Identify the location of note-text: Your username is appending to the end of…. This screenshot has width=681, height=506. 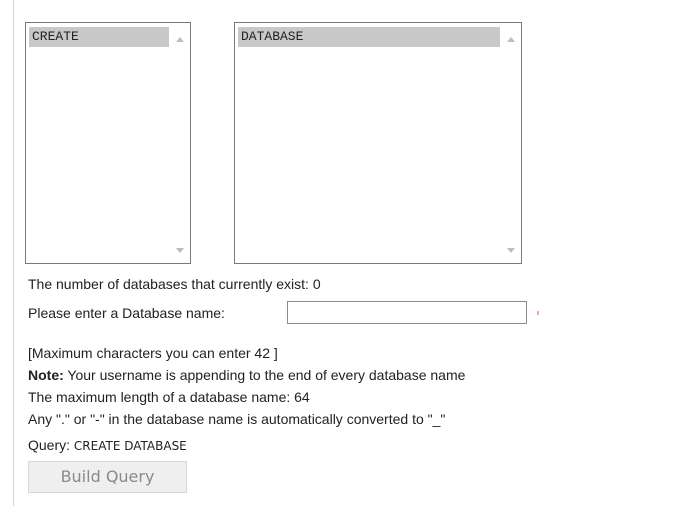
(264, 375).